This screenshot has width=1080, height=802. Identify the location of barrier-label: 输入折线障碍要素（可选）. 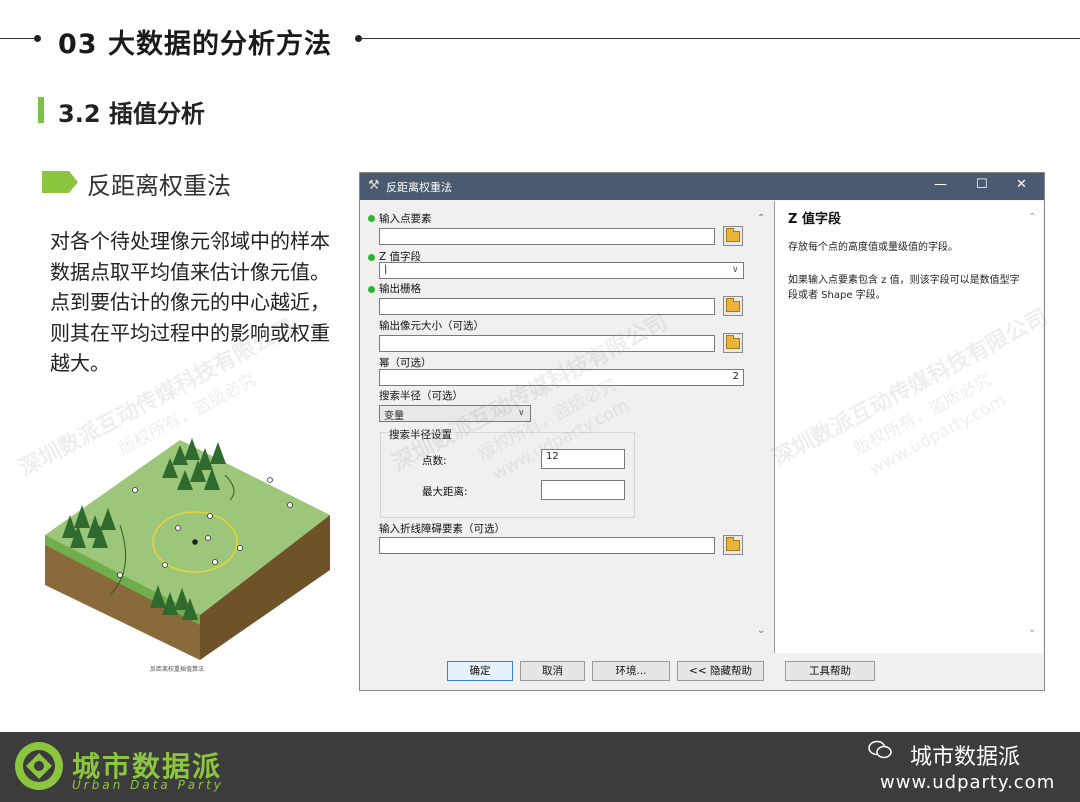
(442, 529).